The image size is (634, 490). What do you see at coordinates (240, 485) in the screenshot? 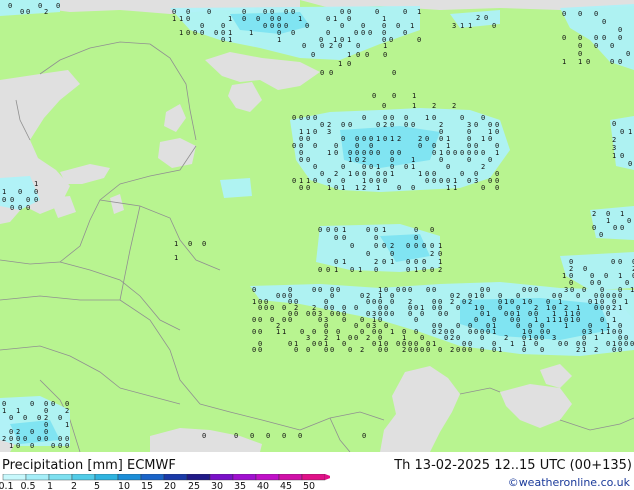
I see `scale-label: 35` at bounding box center [240, 485].